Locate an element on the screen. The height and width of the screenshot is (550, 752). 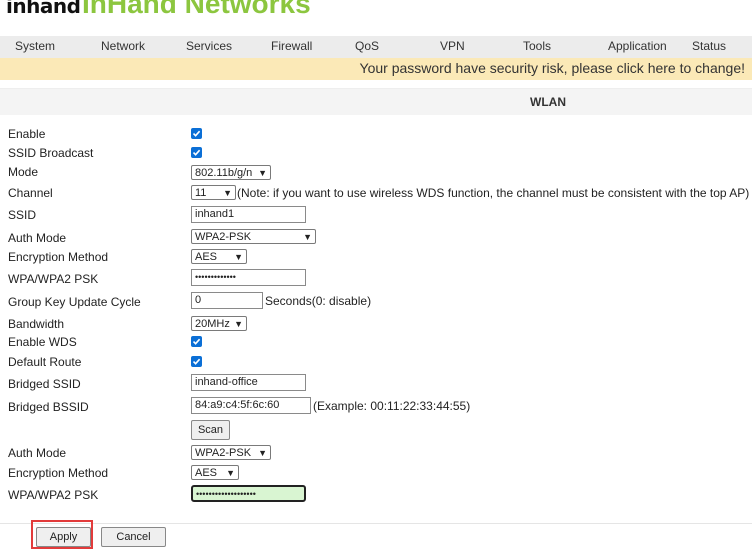
default-route-label: Default Route is located at coordinates (45, 362).